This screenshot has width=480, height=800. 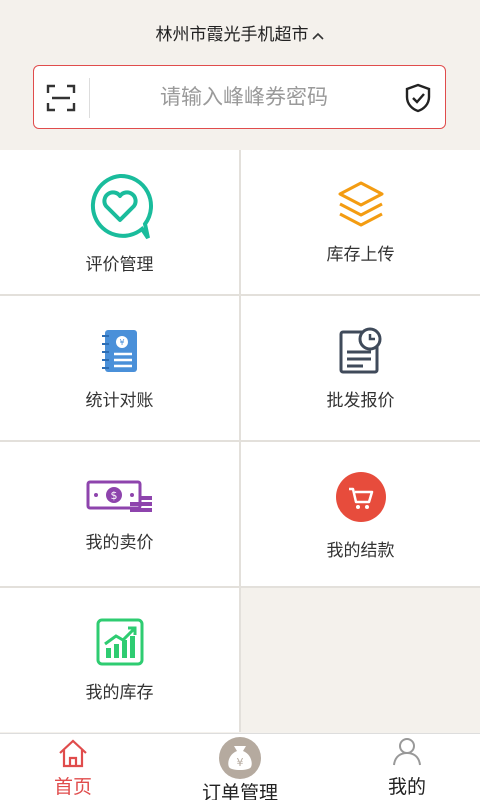 What do you see at coordinates (119, 400) in the screenshot?
I see `menu-label: 统计对账` at bounding box center [119, 400].